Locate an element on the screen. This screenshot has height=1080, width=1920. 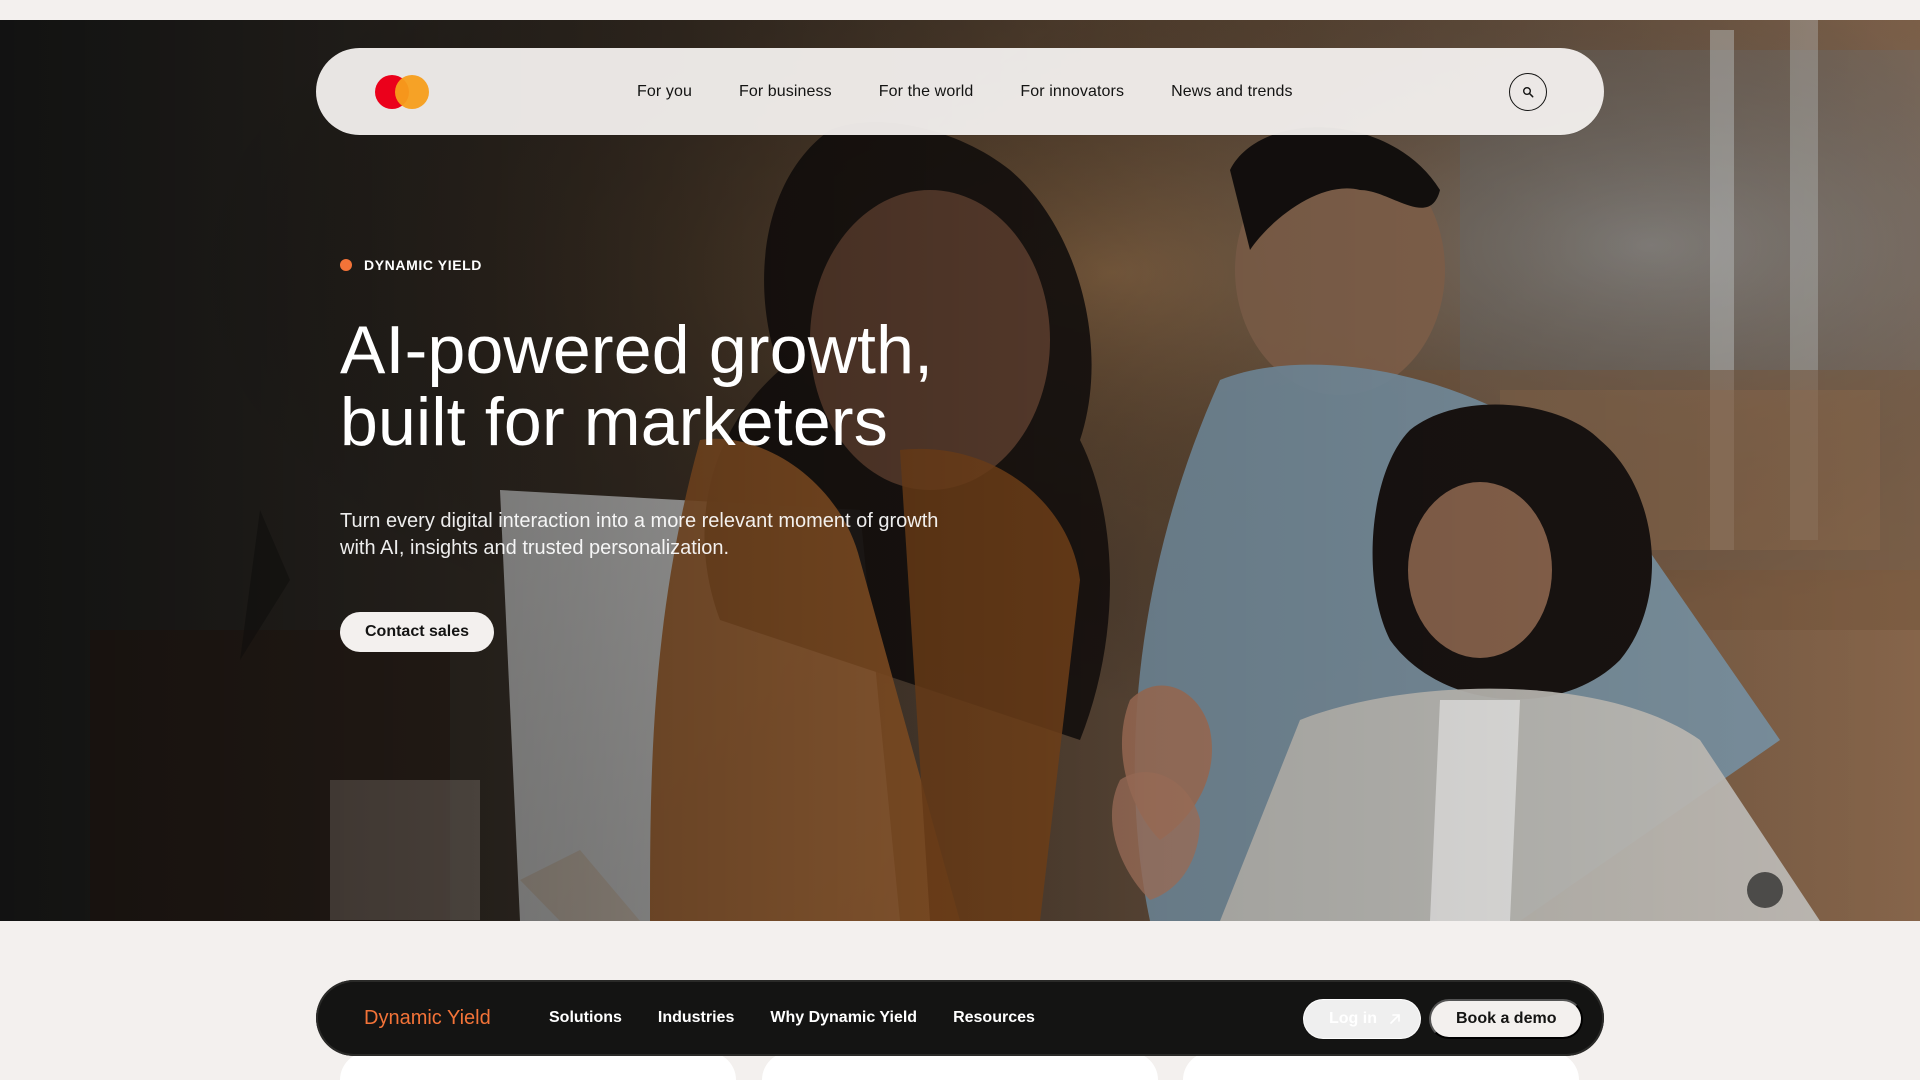
contact-sales-button: Contact sales is located at coordinates (417, 632).